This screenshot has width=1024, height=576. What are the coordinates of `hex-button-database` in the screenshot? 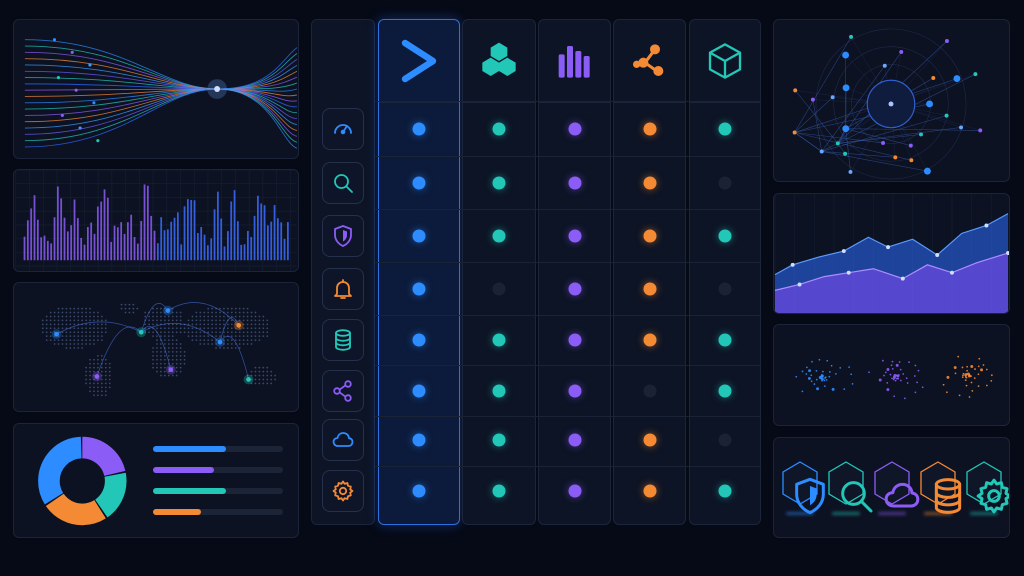 It's located at (940, 487).